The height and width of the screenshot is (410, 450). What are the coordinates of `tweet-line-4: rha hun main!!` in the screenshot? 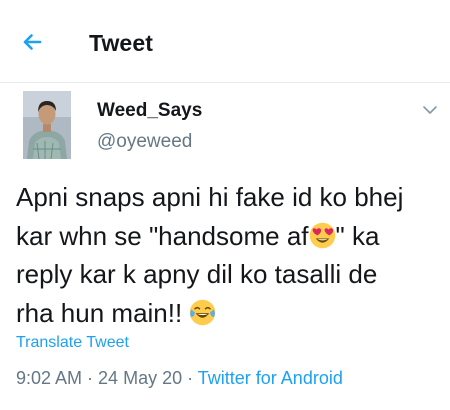 It's located at (103, 312).